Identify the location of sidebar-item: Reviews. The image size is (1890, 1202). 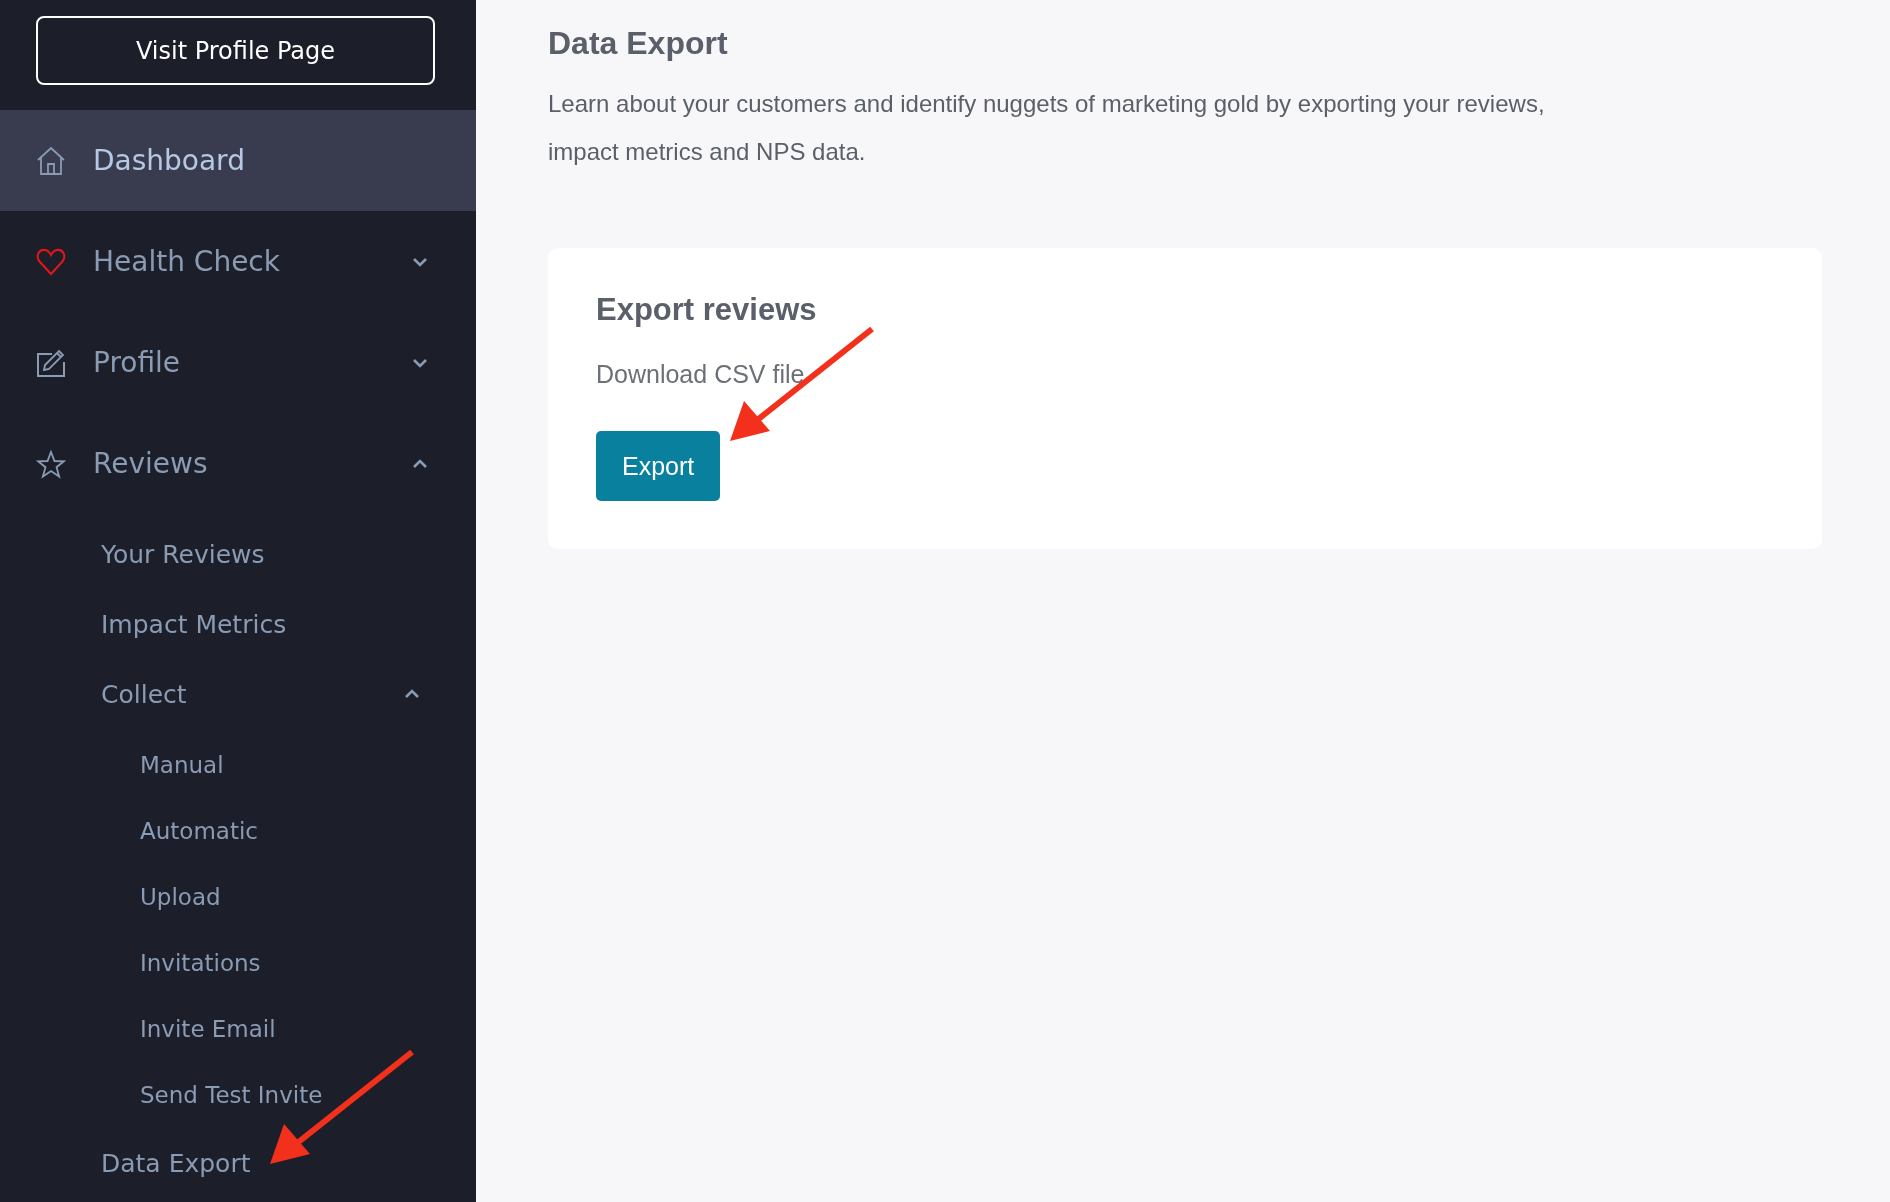
(238, 463).